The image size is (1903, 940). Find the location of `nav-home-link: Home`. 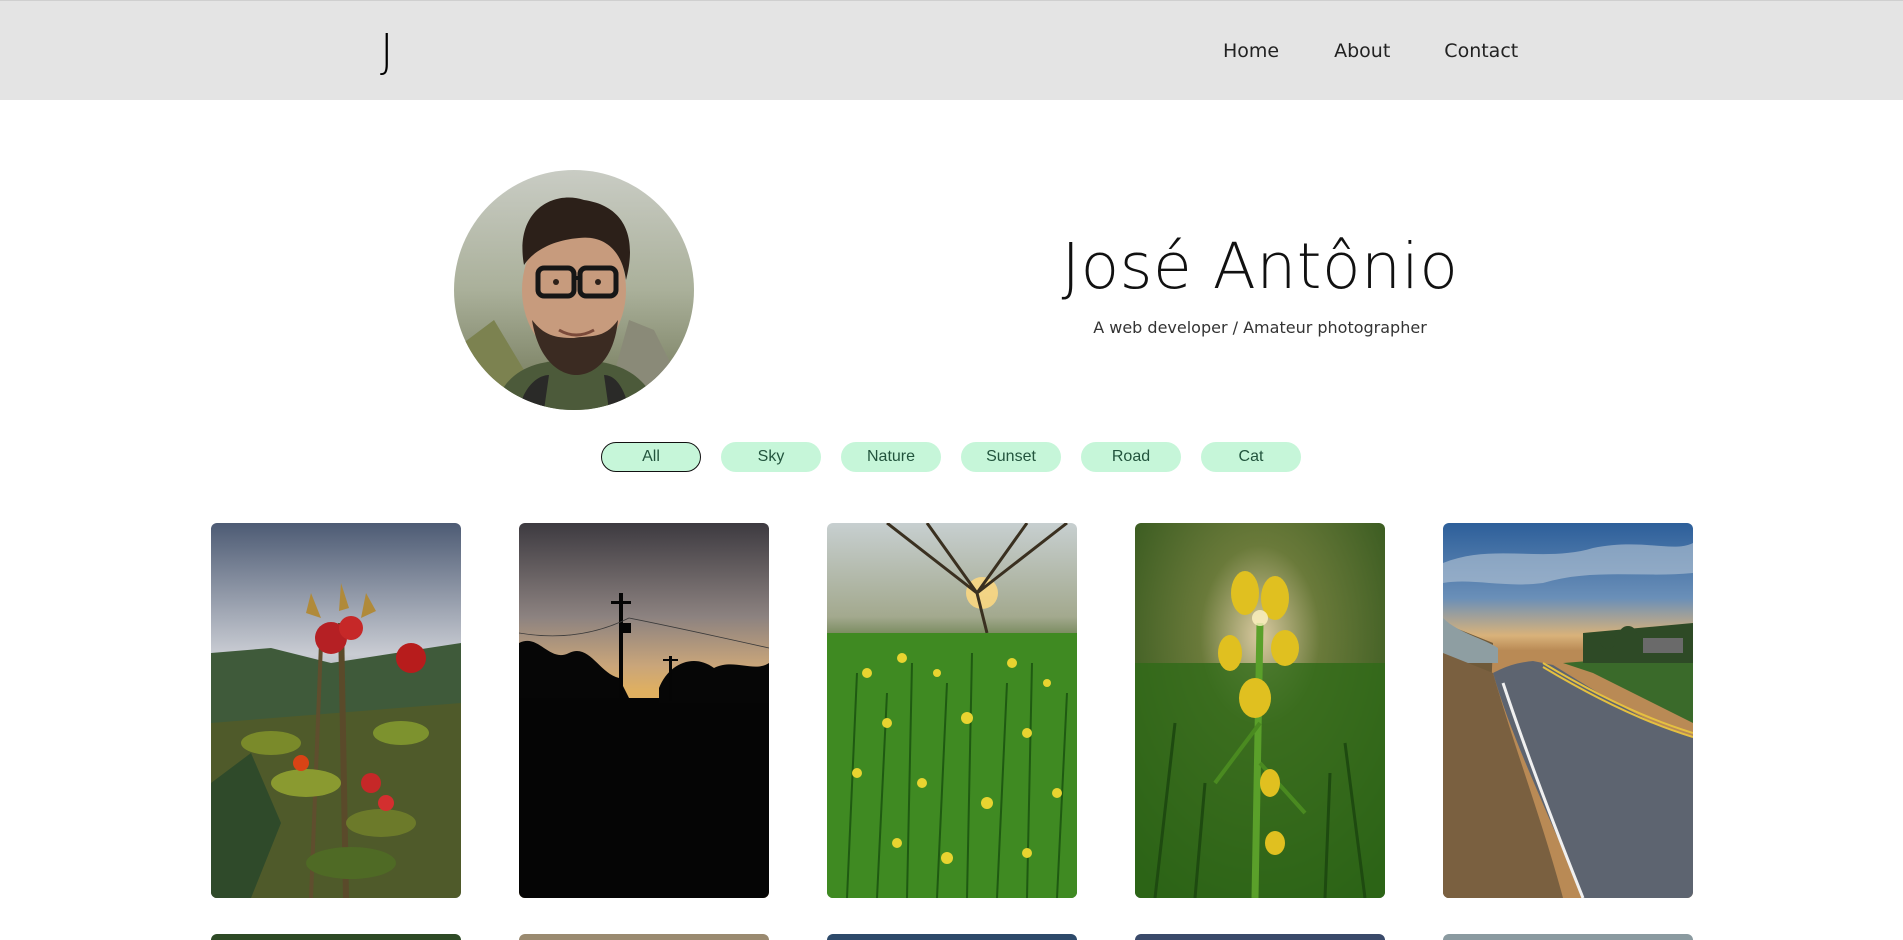

nav-home-link: Home is located at coordinates (1251, 51).